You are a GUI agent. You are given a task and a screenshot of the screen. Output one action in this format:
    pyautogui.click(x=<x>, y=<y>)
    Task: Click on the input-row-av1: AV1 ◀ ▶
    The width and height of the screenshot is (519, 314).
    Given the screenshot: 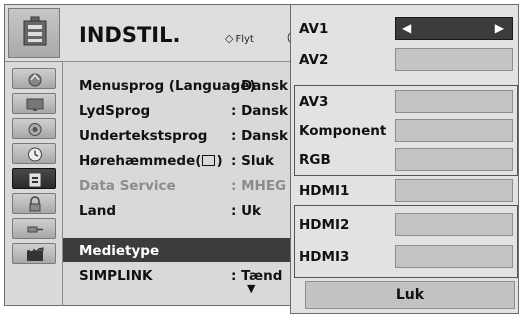 What is the action you would take?
    pyautogui.click(x=404, y=28)
    